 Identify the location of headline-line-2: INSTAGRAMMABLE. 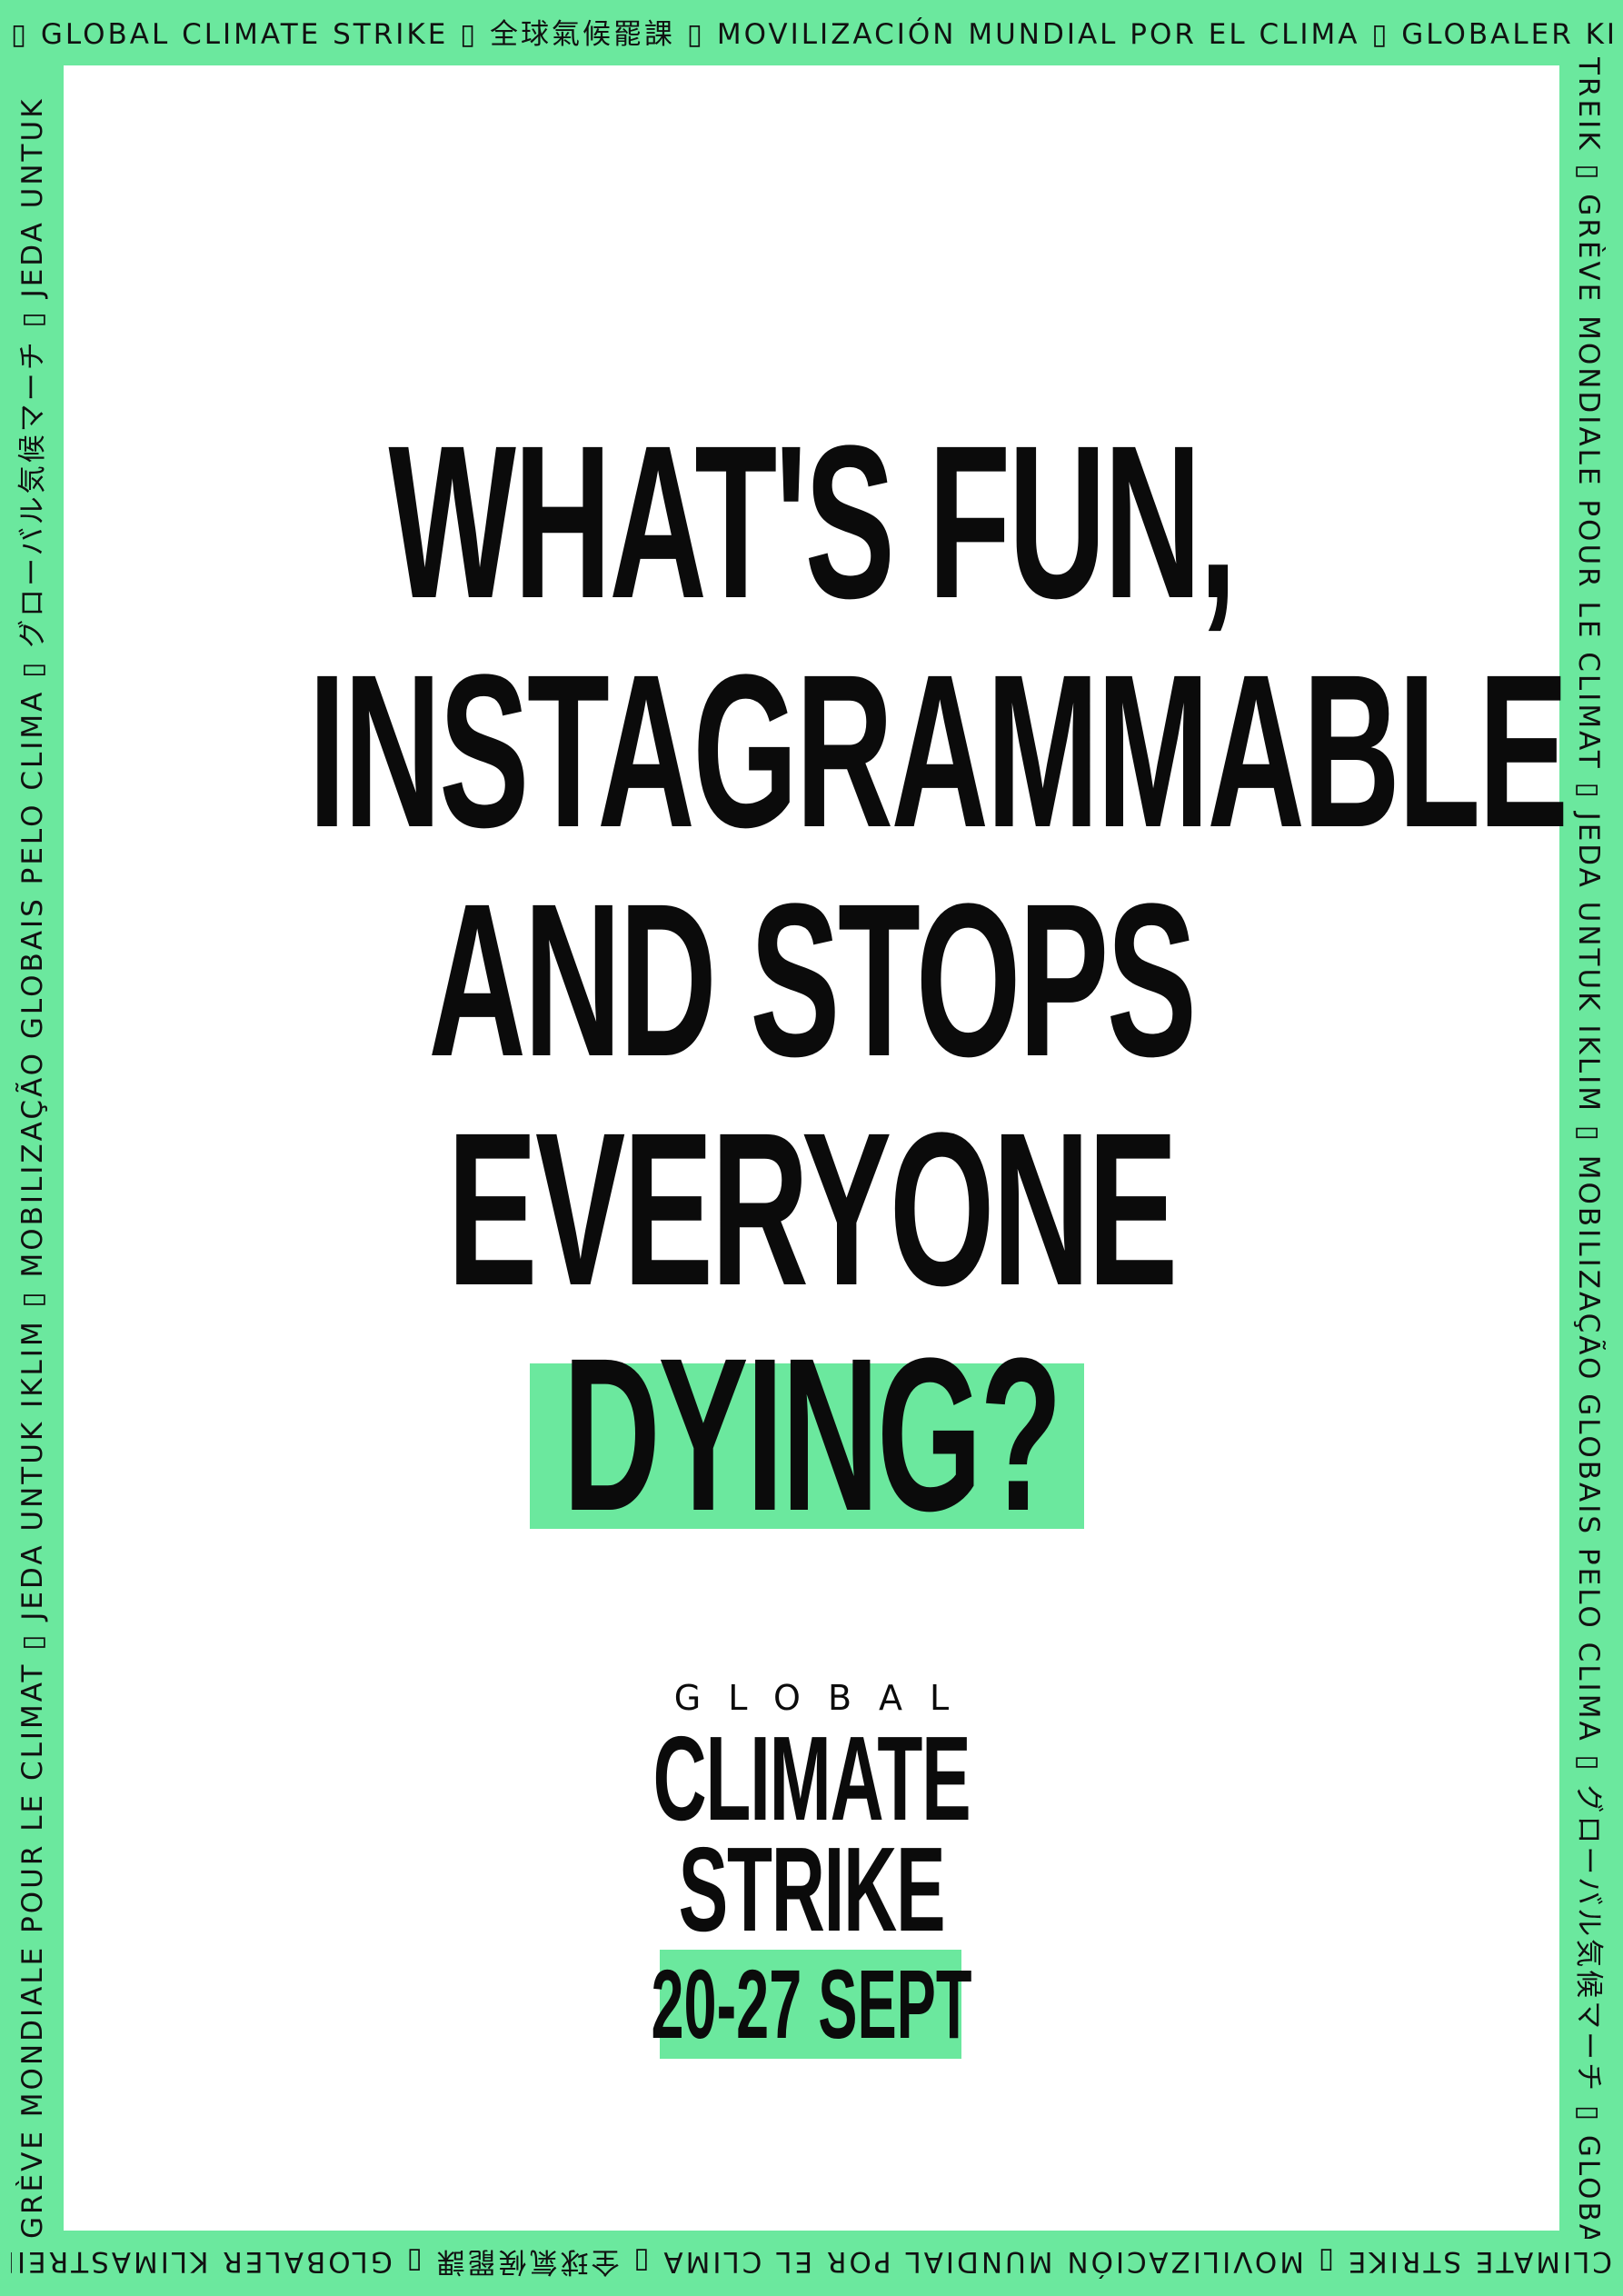
(938, 751).